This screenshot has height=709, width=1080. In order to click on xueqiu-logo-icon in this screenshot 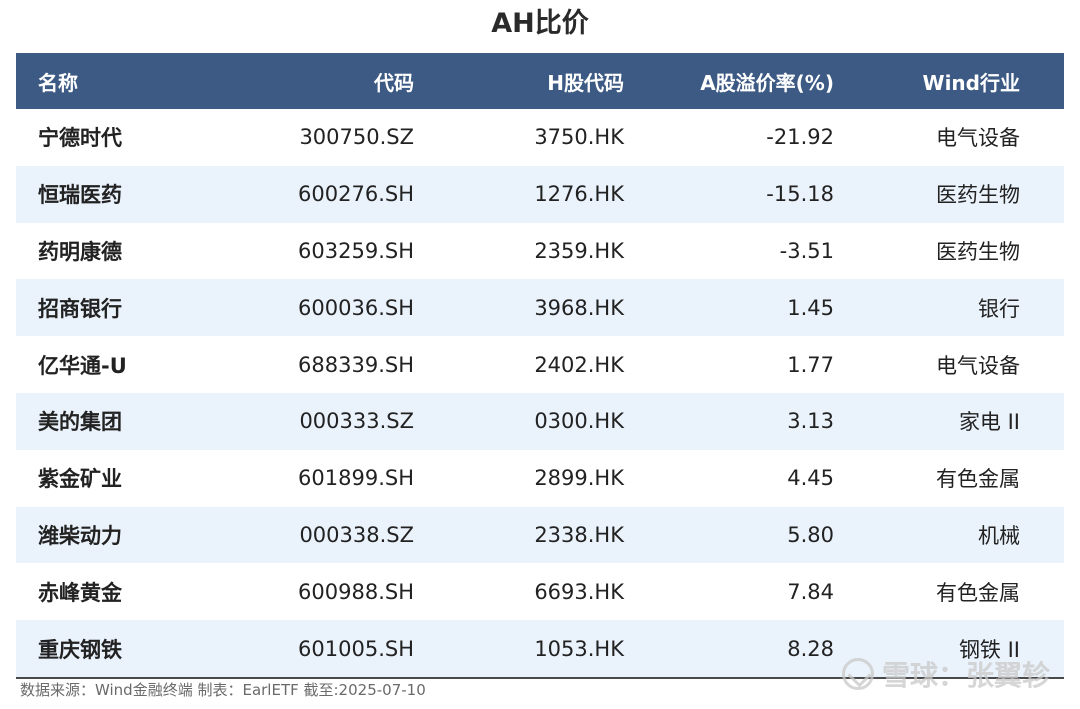, I will do `click(857, 674)`.